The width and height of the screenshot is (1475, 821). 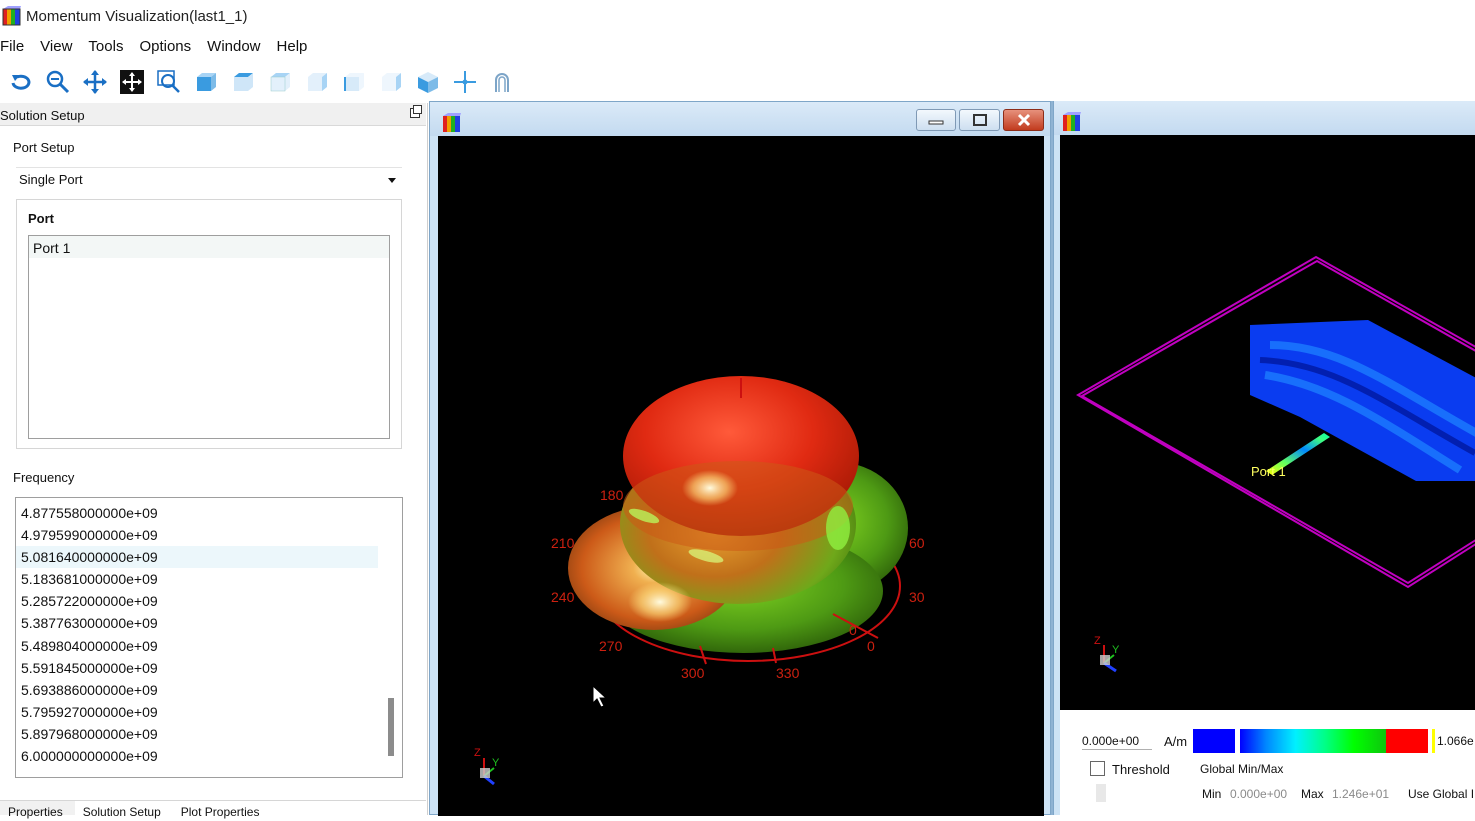 What do you see at coordinates (44, 477) in the screenshot?
I see `frequency-label: Frequency` at bounding box center [44, 477].